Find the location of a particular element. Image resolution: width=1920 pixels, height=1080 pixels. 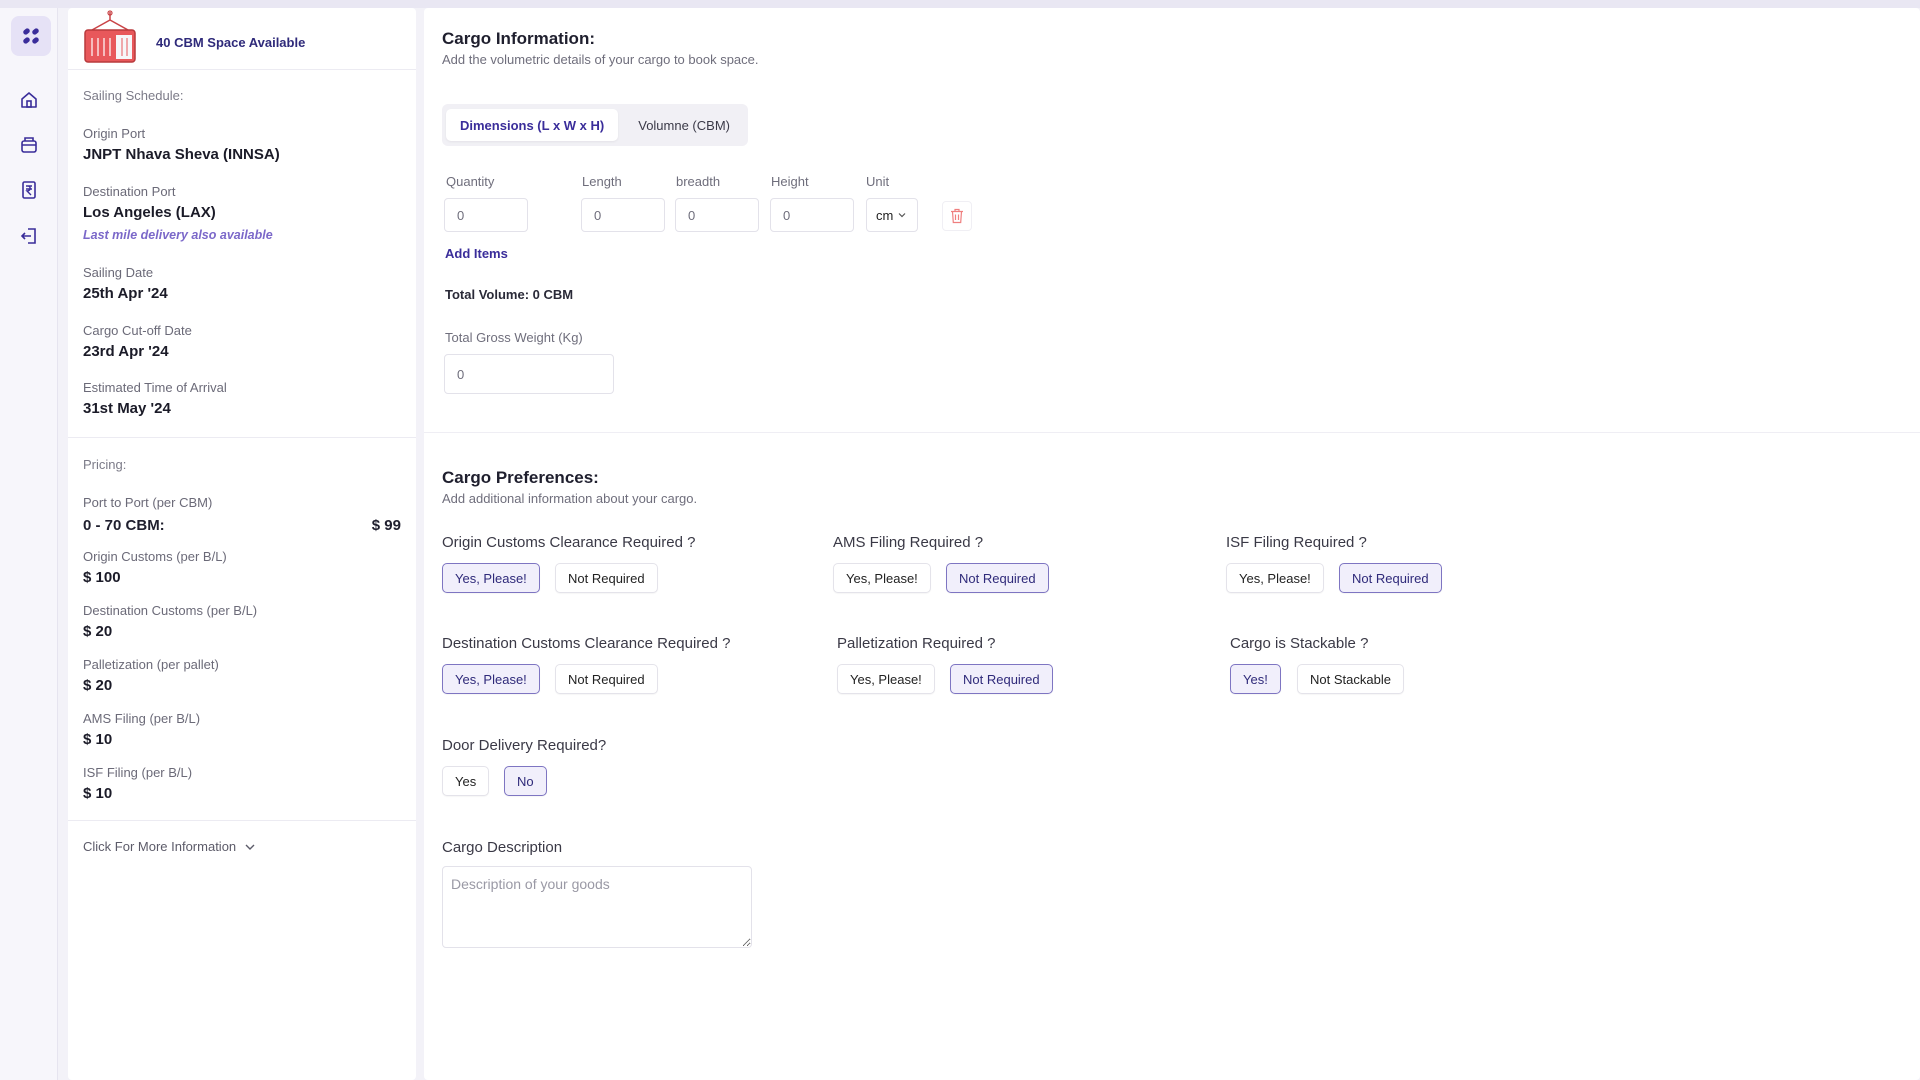

port-to-port-price-value: $ 99 is located at coordinates (386, 525).